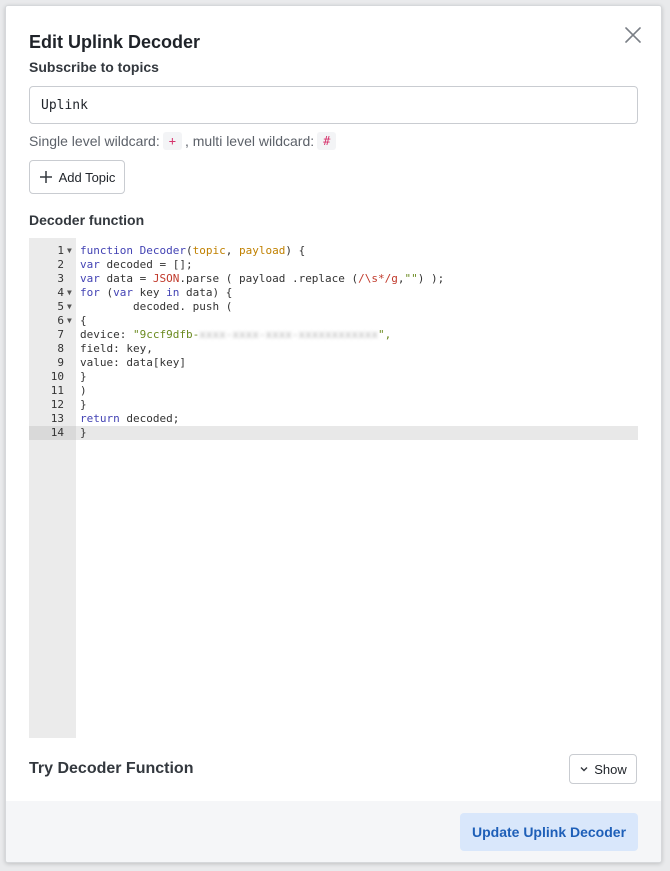 The width and height of the screenshot is (670, 871). I want to click on line-number: 3, so click(60, 278).